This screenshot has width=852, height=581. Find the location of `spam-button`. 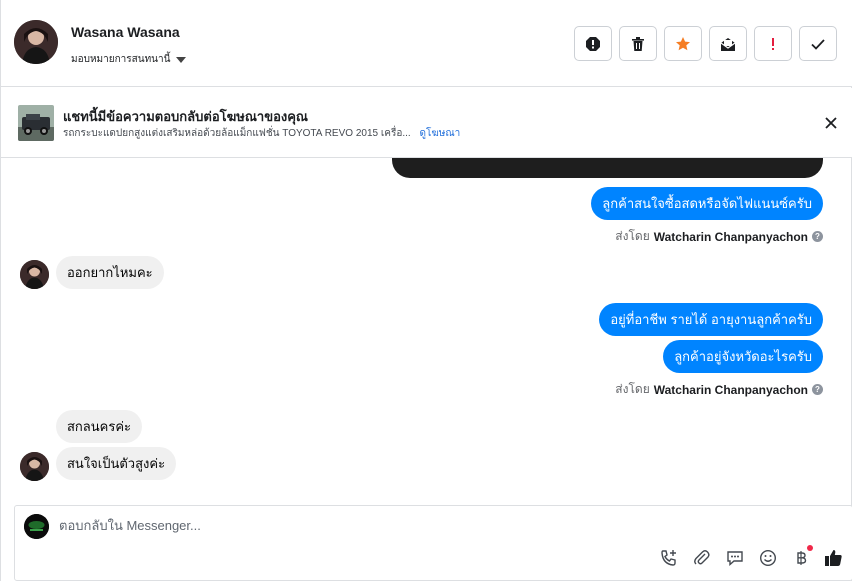

spam-button is located at coordinates (593, 43).